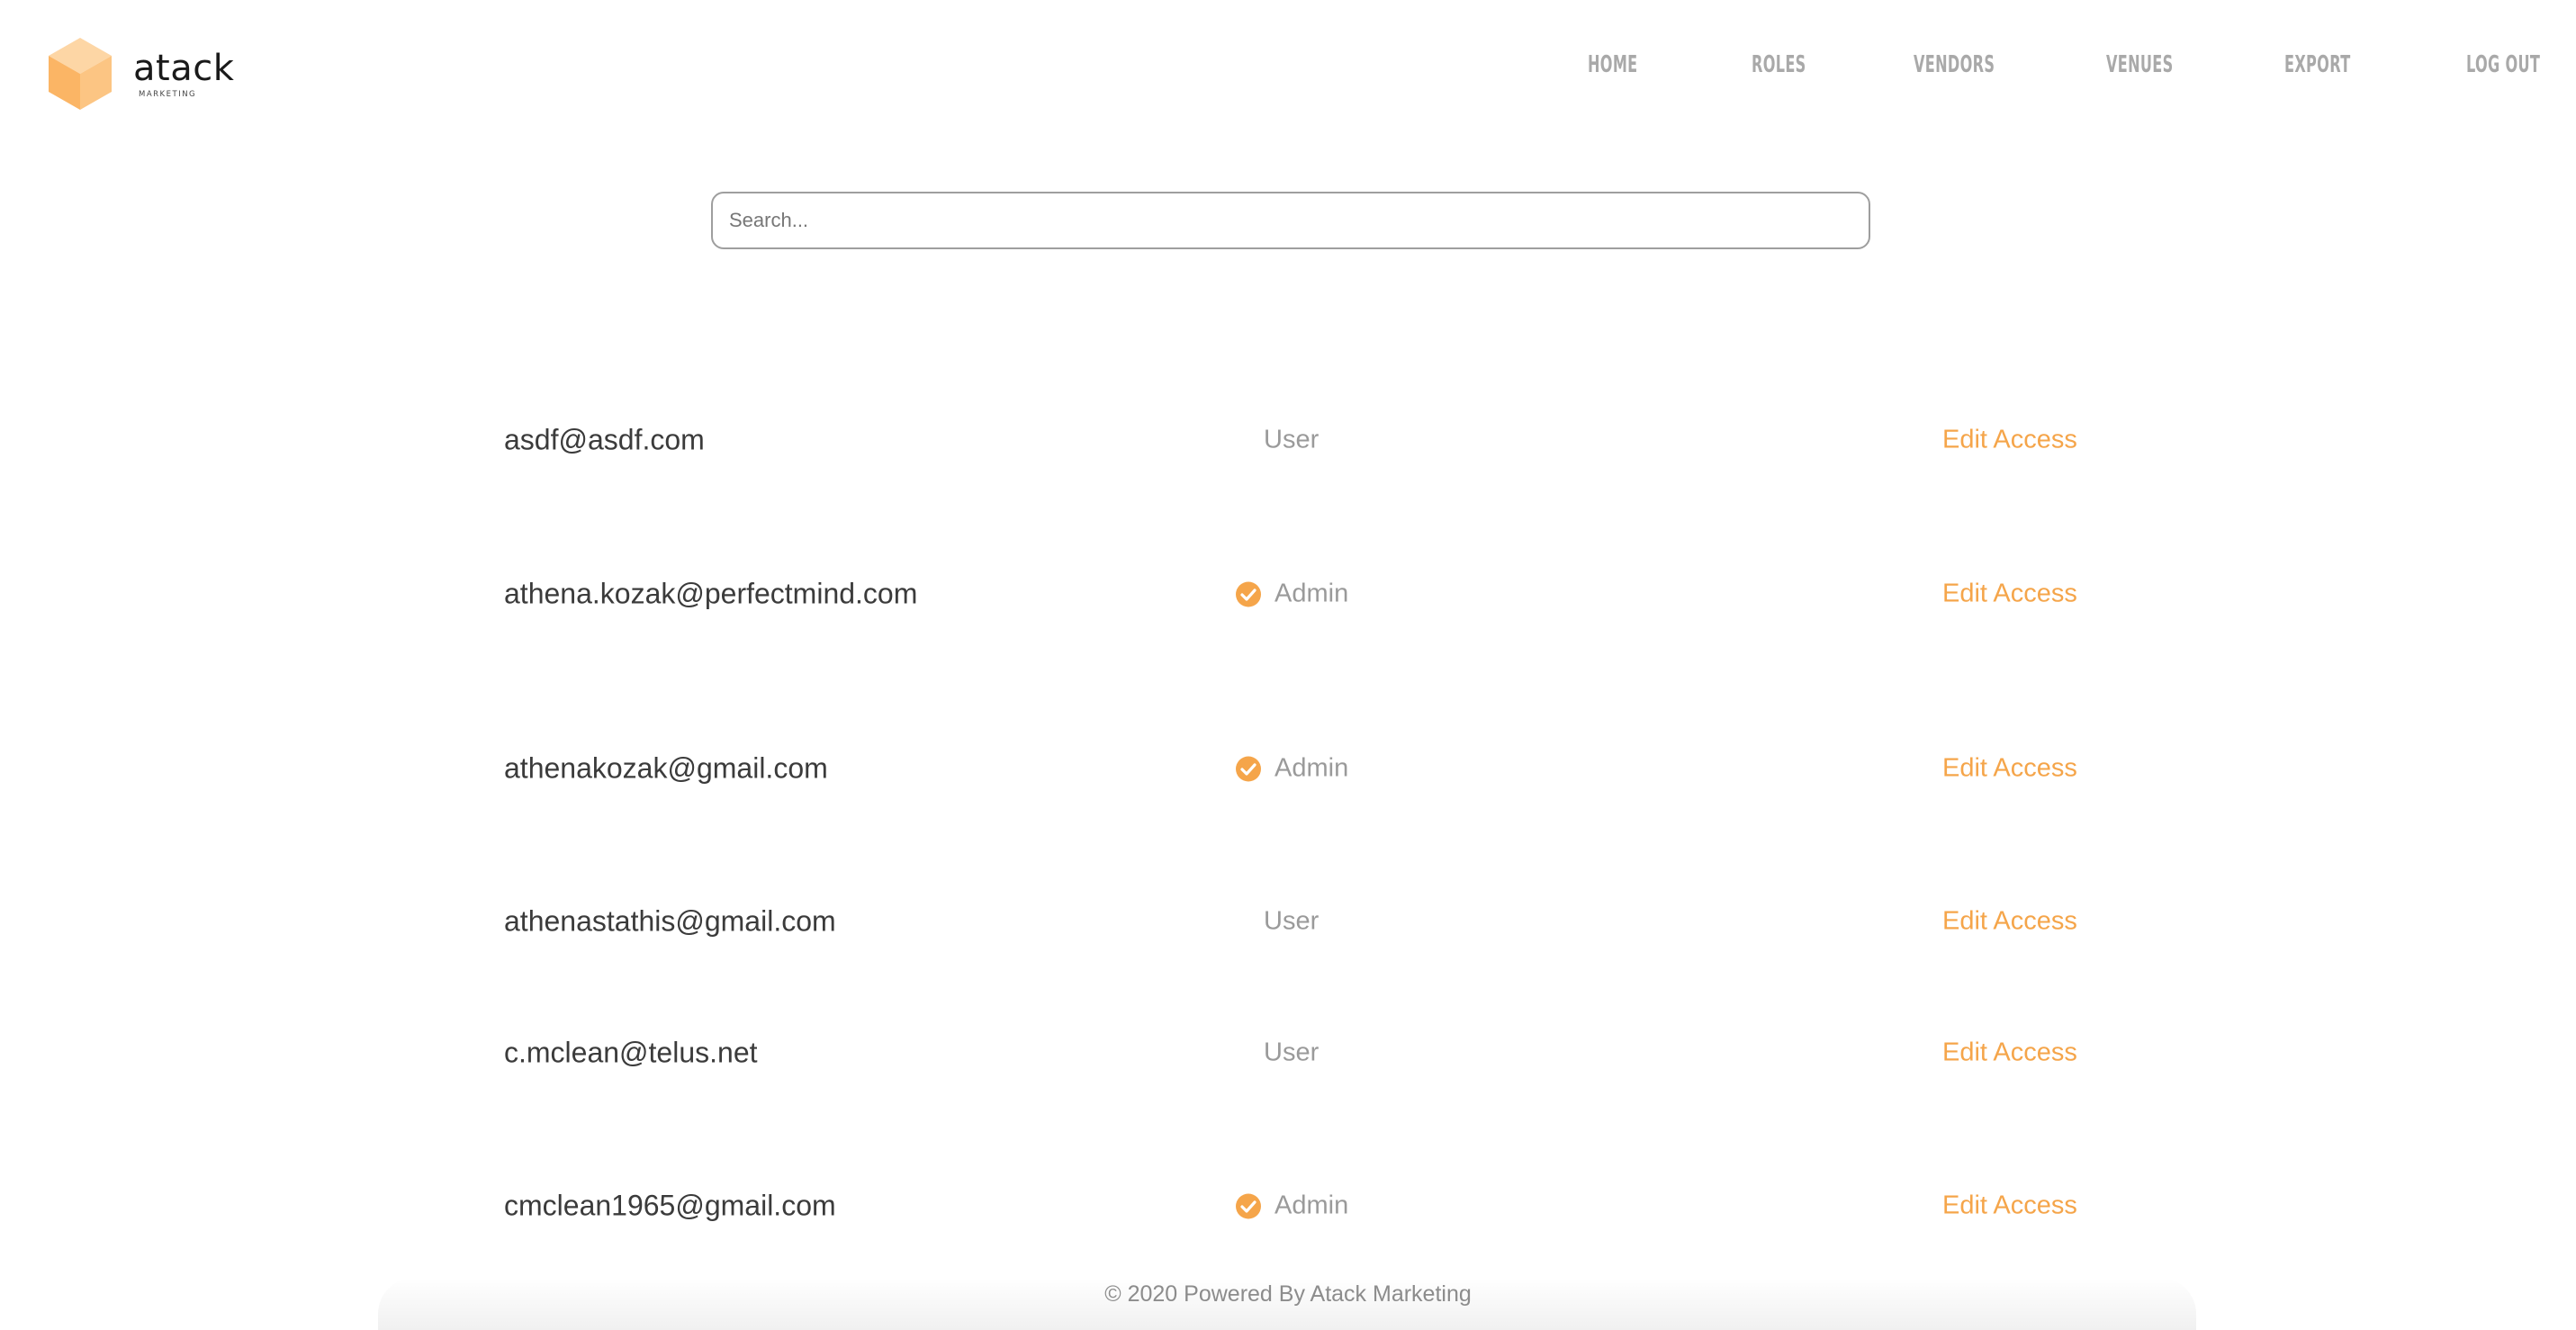  Describe the element at coordinates (1612, 64) in the screenshot. I see `nav-home: HOME` at that location.